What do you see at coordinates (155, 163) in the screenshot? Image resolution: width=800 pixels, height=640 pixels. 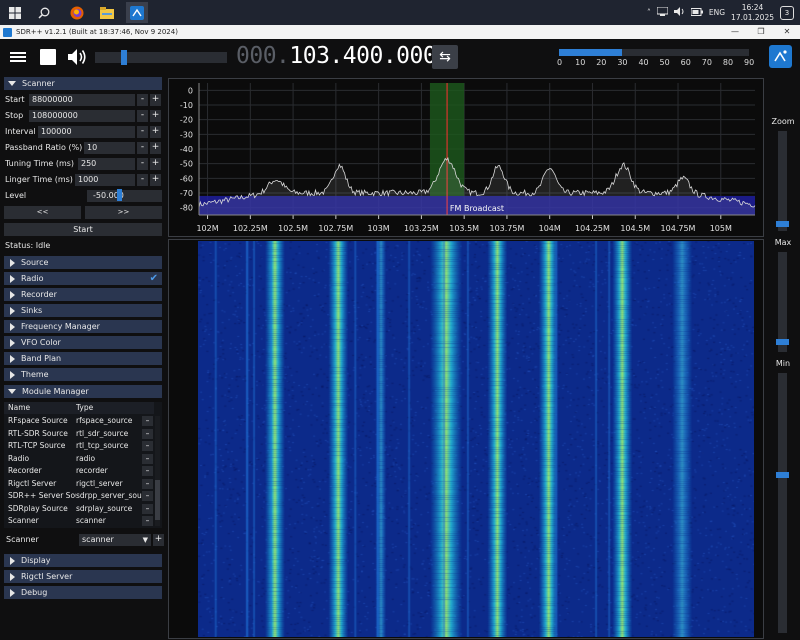 I see `tuning-plus-button: +` at bounding box center [155, 163].